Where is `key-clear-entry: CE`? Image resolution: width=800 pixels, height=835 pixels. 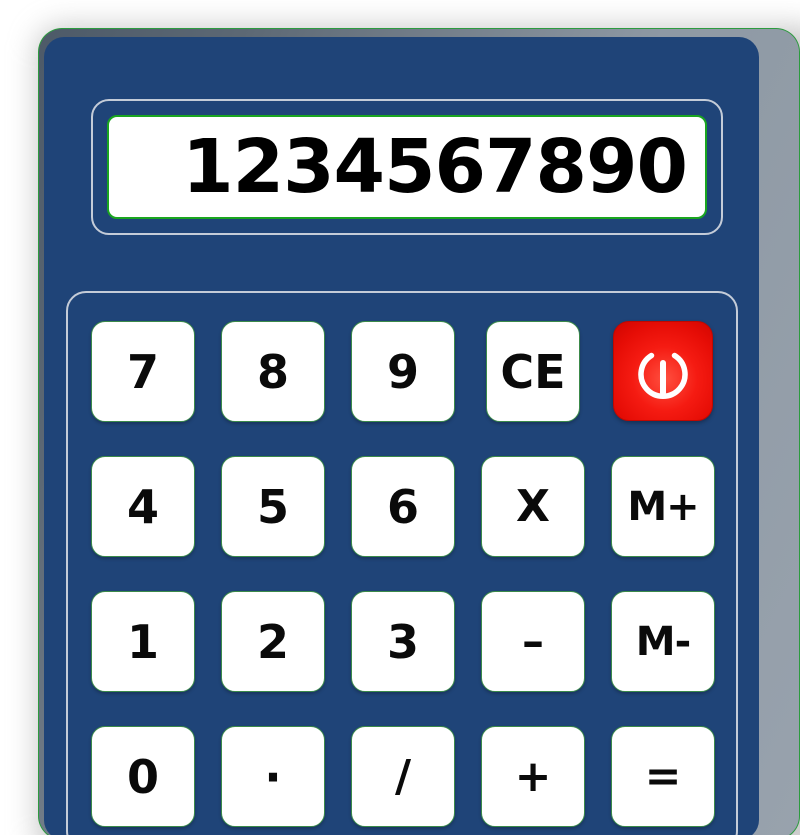 key-clear-entry: CE is located at coordinates (533, 371).